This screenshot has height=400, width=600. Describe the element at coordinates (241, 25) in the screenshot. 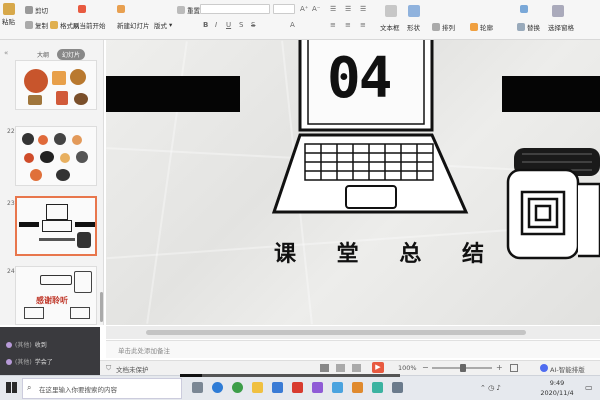

I see `shadow-icon: S` at that location.